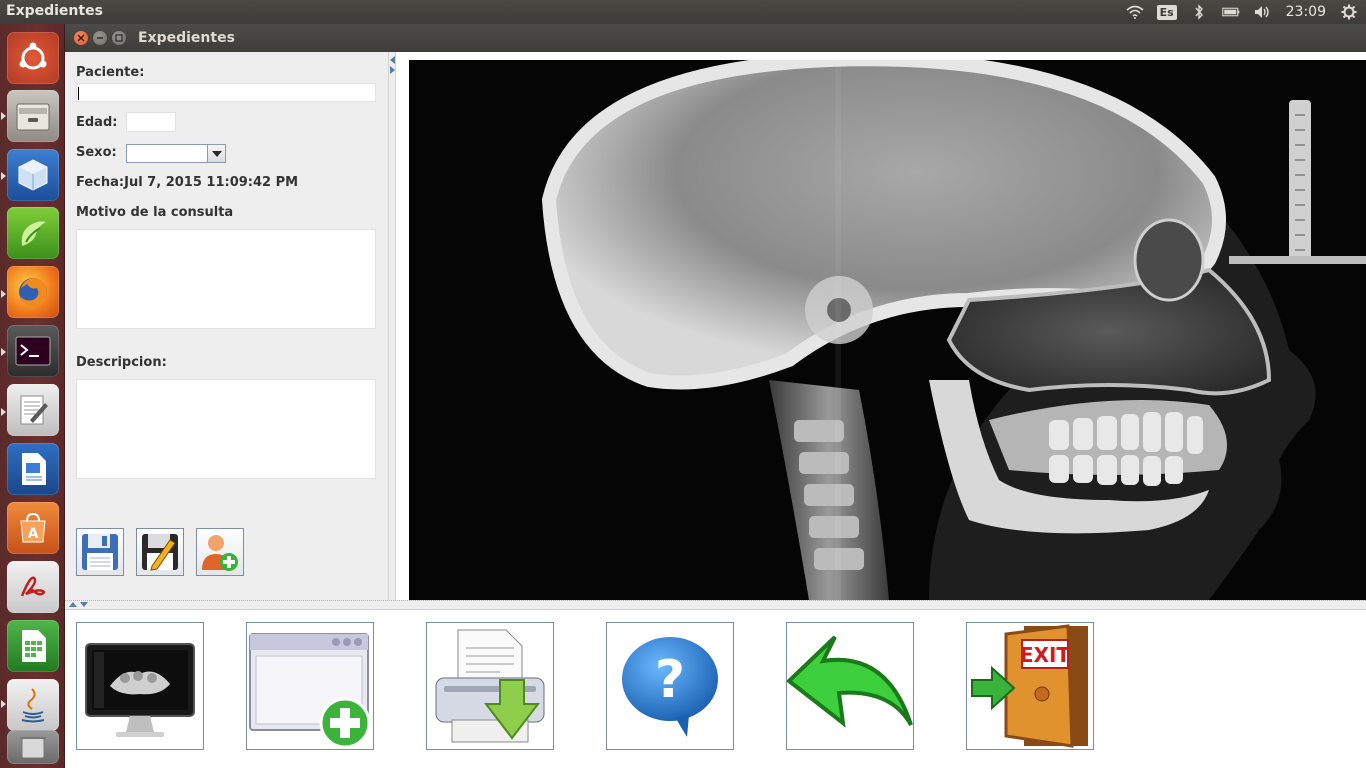  I want to click on files-icon, so click(33, 116).